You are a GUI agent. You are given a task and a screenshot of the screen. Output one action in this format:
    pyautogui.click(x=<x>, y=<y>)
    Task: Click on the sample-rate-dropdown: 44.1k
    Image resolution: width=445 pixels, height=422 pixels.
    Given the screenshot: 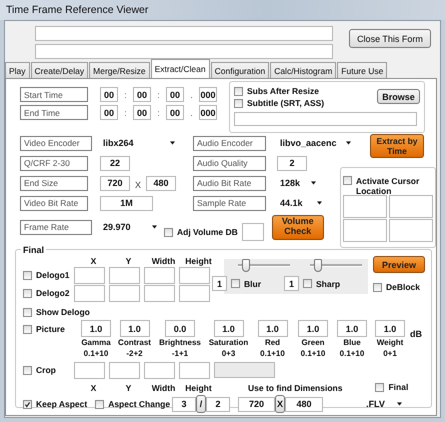 What is the action you would take?
    pyautogui.click(x=301, y=203)
    